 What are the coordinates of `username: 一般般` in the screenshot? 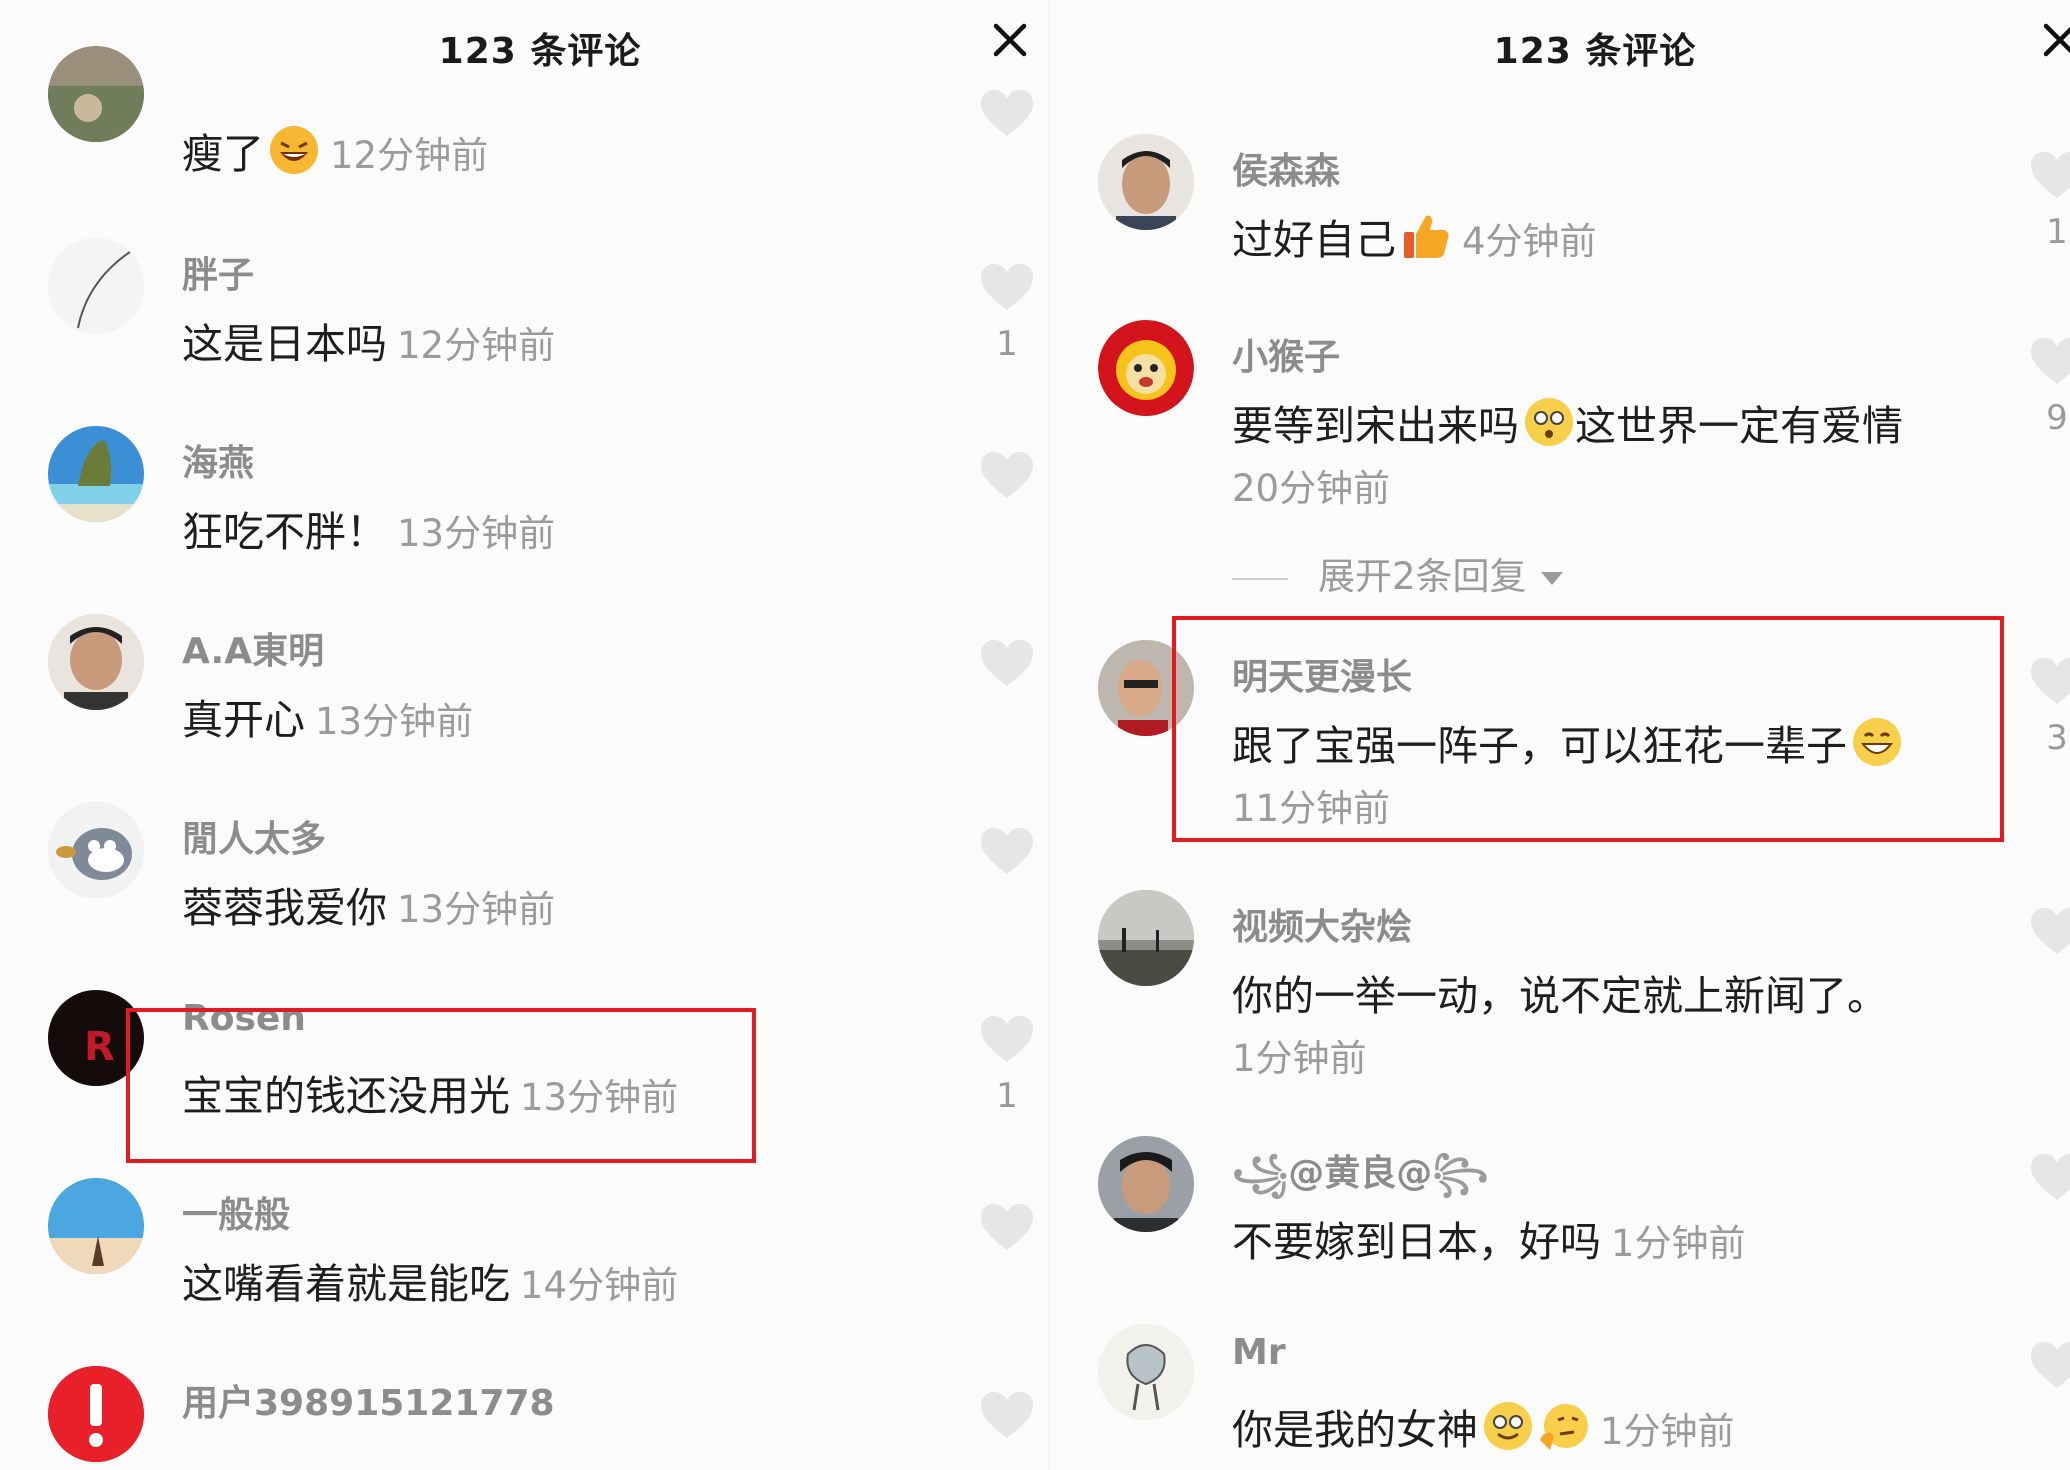 It's located at (236, 1212).